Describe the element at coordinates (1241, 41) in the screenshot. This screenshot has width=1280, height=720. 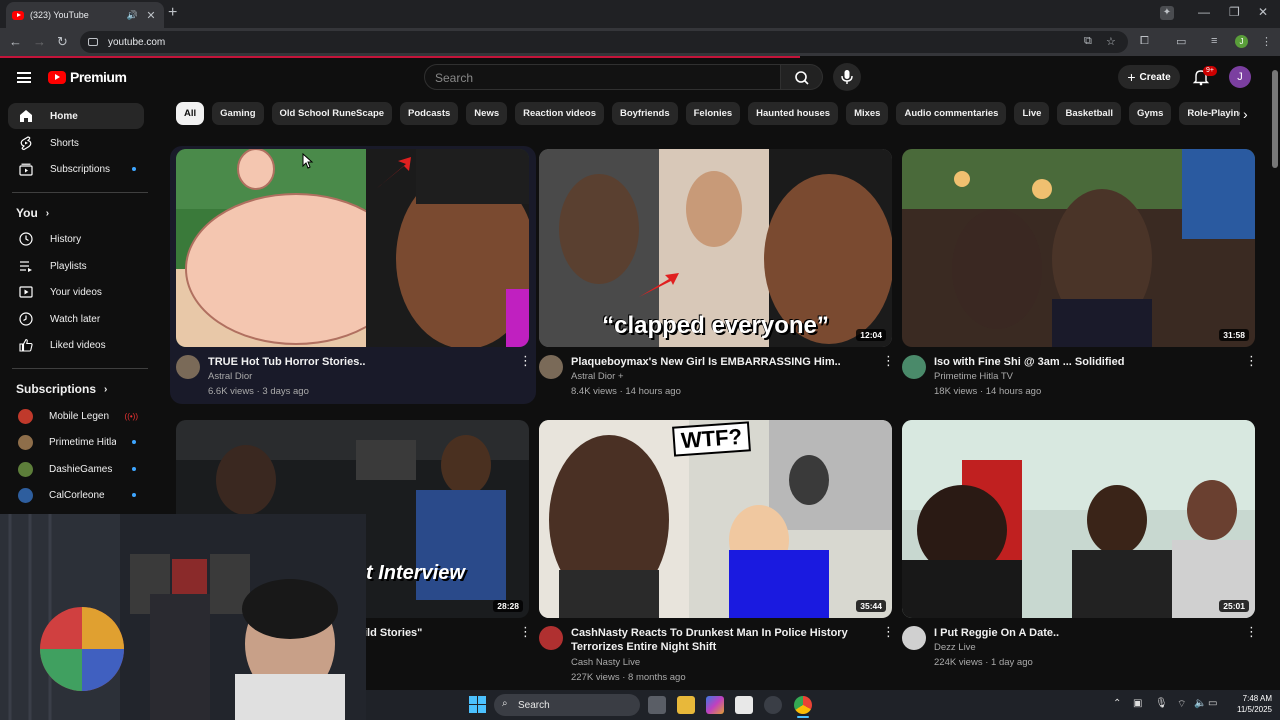
I see `browser-profile-avatar: J` at that location.